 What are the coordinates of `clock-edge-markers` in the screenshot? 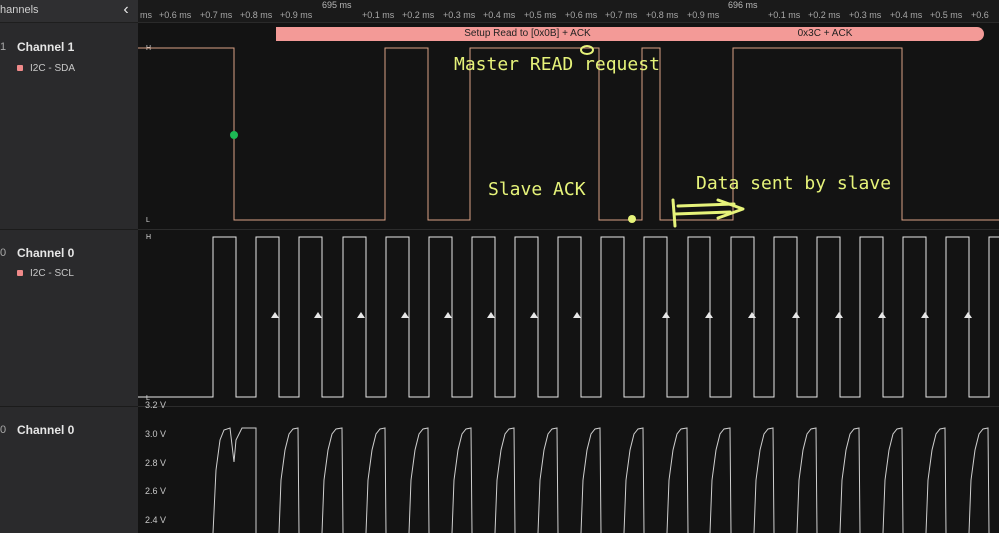 It's located at (621, 315).